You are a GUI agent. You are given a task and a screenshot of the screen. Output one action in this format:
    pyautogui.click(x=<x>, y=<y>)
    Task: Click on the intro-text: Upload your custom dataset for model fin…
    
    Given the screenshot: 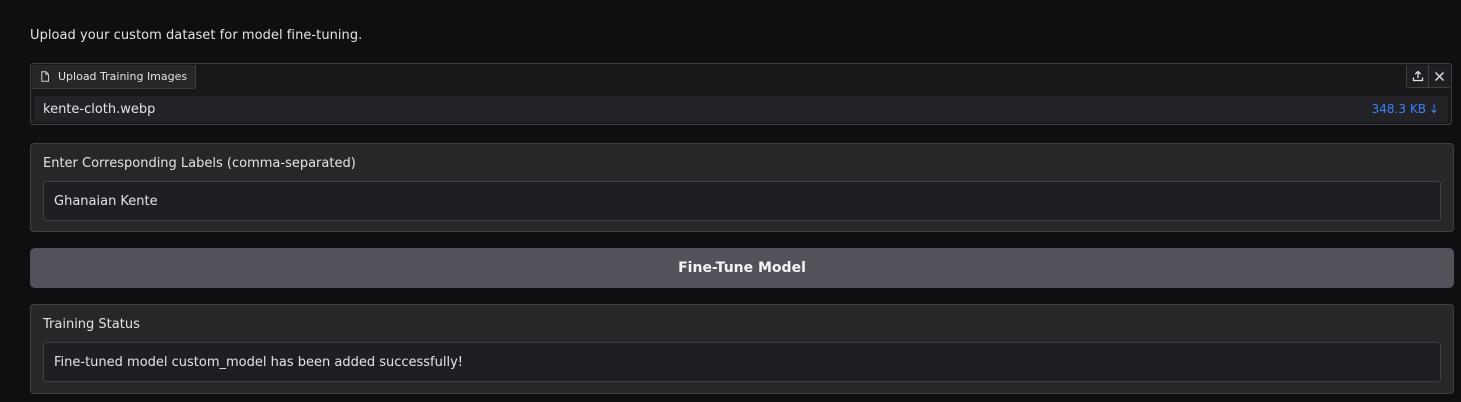 What is the action you would take?
    pyautogui.click(x=196, y=35)
    